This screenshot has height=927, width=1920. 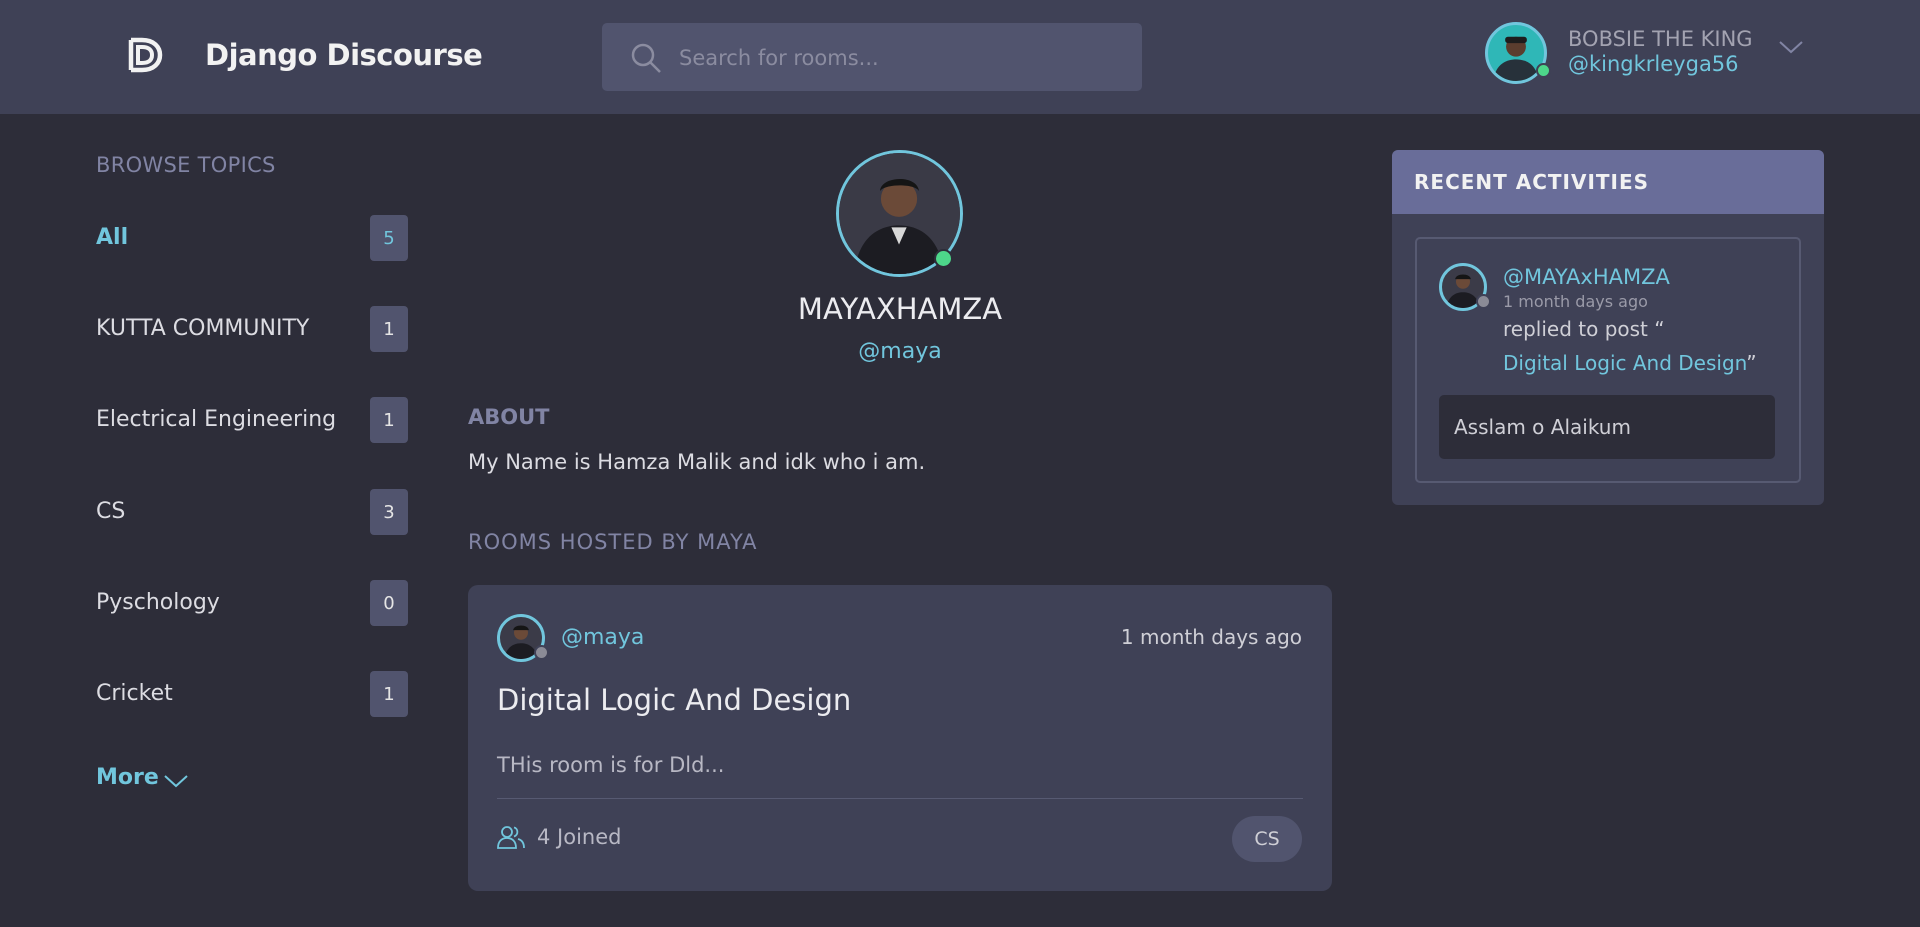 I want to click on activity-message: Asslam o Alaikum, so click(x=1607, y=427).